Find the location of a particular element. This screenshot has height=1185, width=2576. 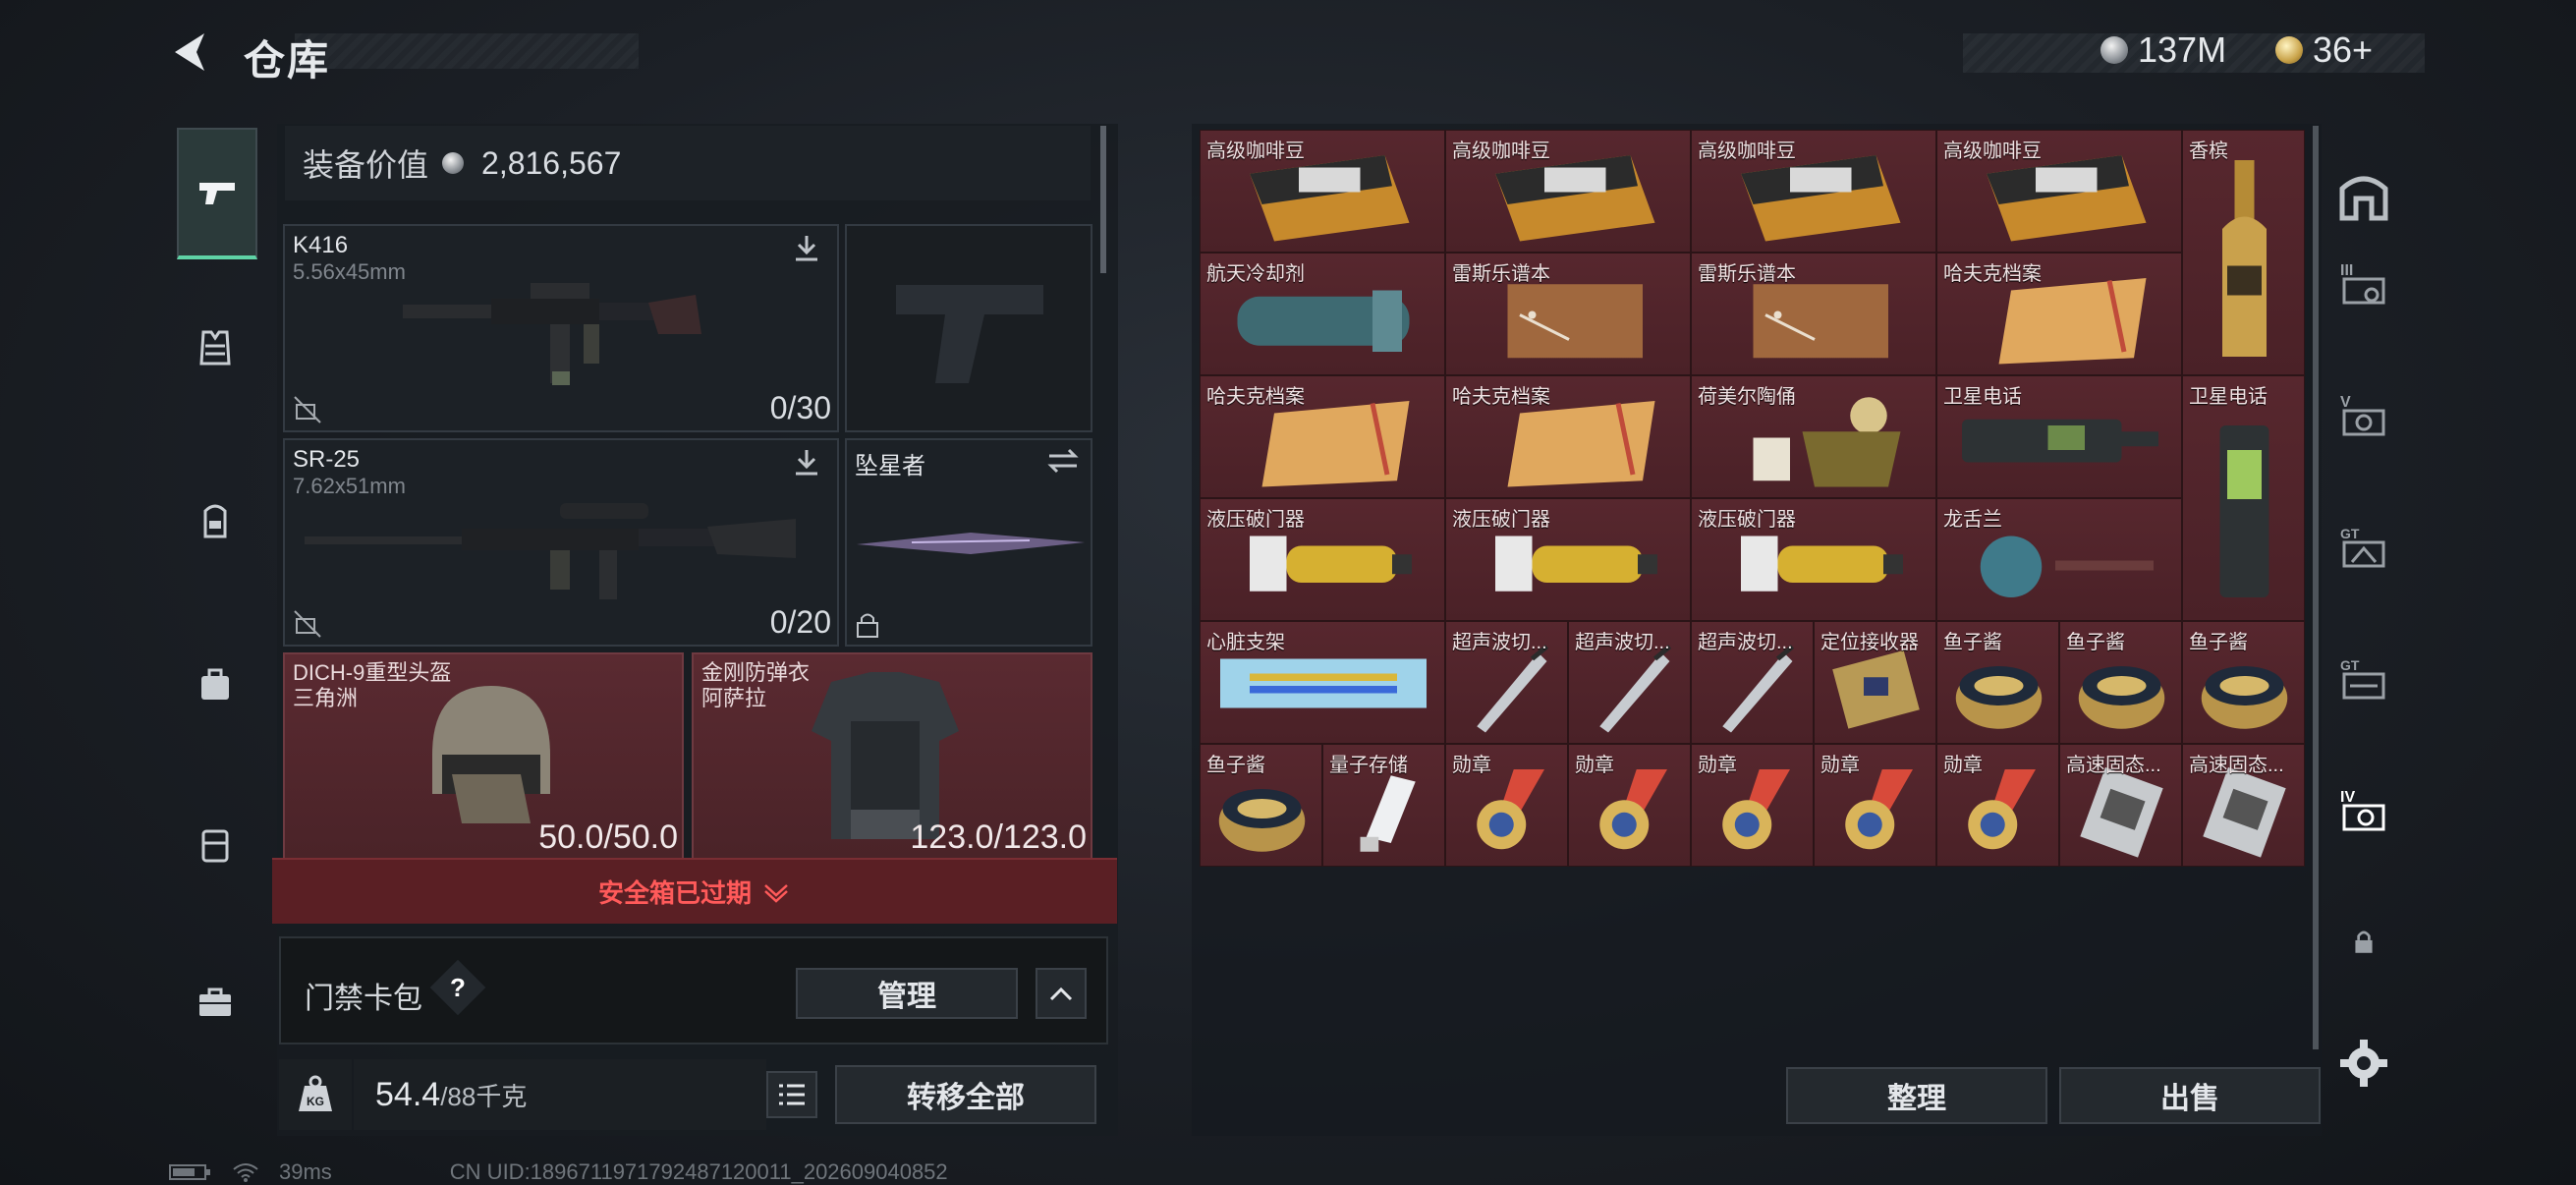

loadout-scrollbar is located at coordinates (1103, 200).